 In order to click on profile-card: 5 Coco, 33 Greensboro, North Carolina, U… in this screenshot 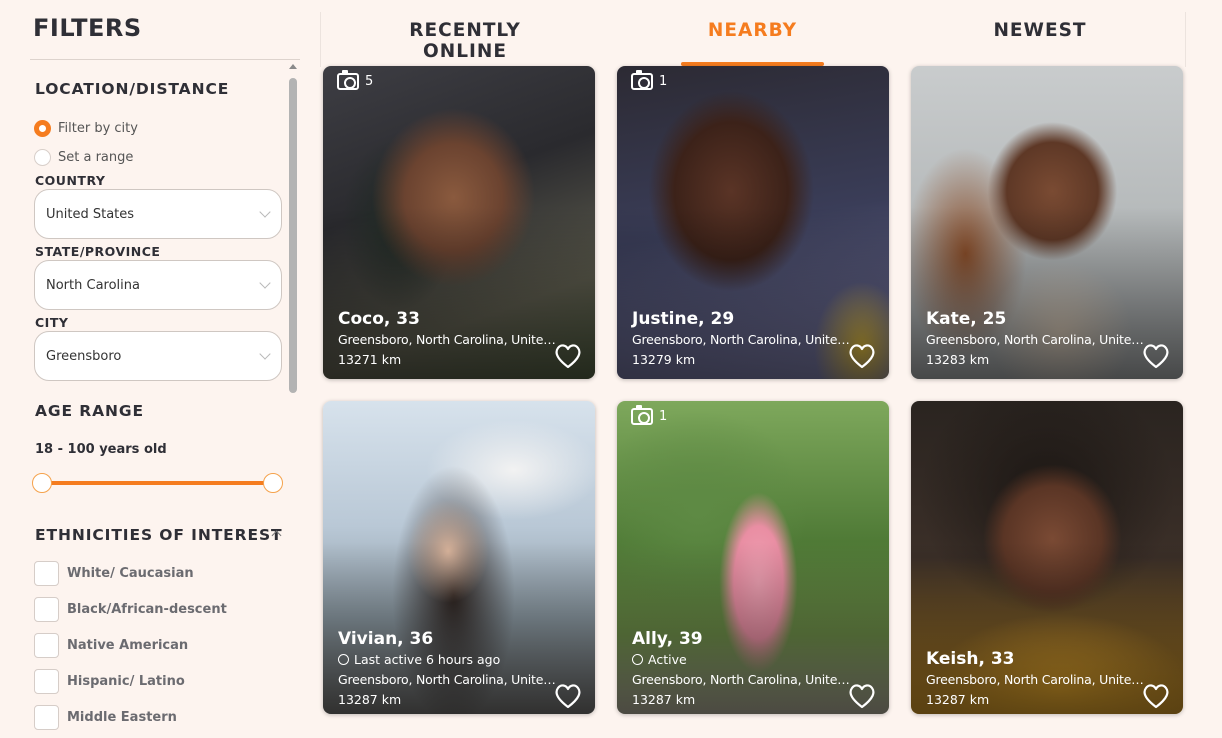, I will do `click(459, 222)`.